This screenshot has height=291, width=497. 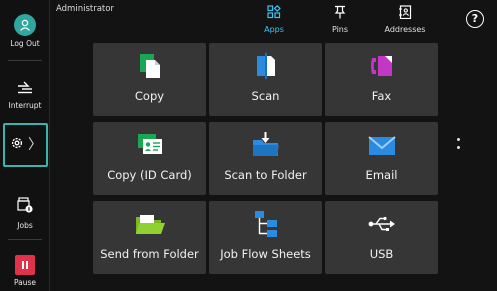 What do you see at coordinates (405, 29) in the screenshot?
I see `tab-addresses-label: Addresses` at bounding box center [405, 29].